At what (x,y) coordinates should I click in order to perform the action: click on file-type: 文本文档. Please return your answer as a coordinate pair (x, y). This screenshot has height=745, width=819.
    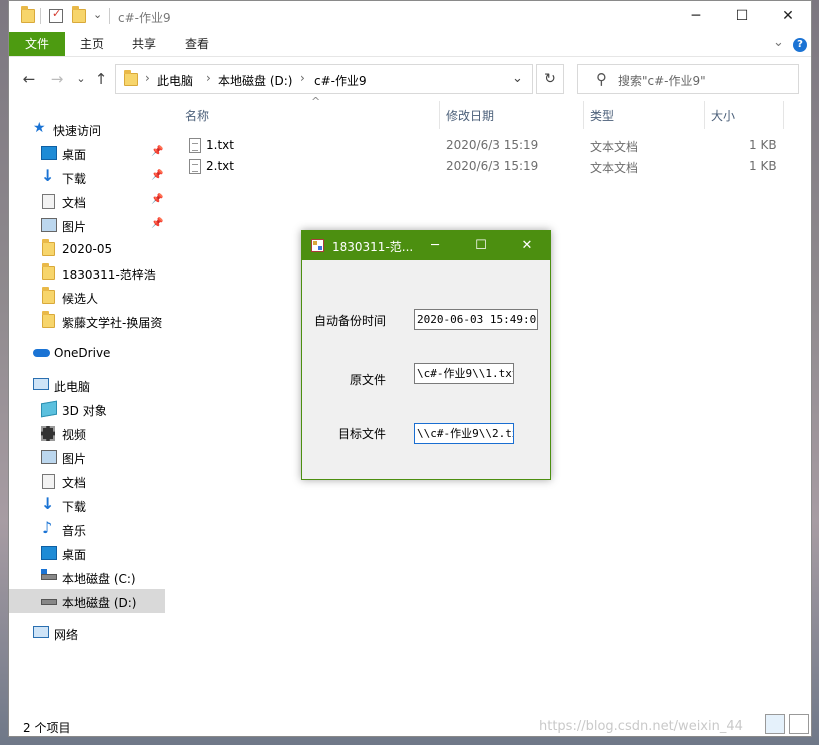
    Looking at the image, I should click on (614, 168).